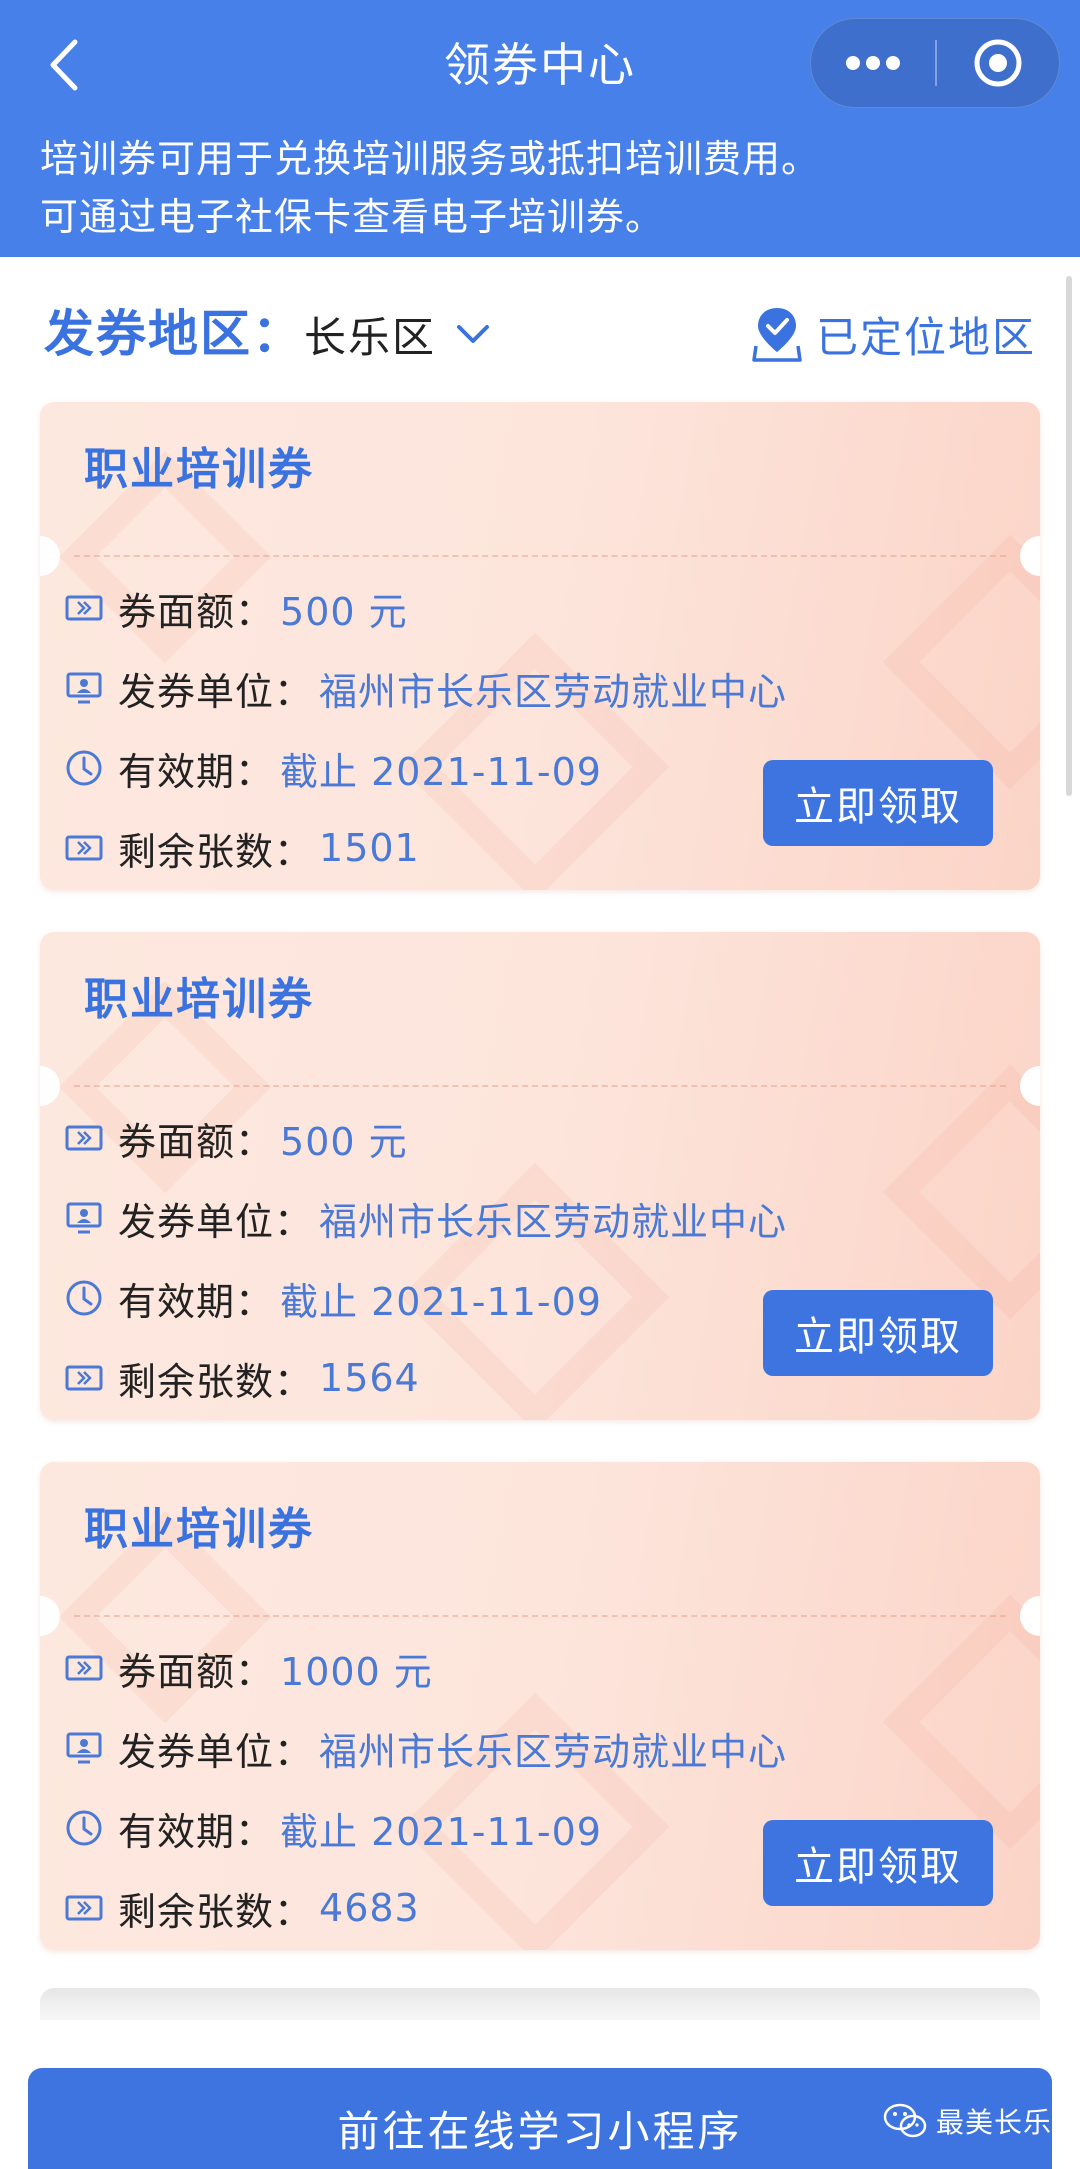 The image size is (1080, 2169). Describe the element at coordinates (540, 327) in the screenshot. I see `region-bar: 发券地区： 长乐区 已定位地区` at that location.